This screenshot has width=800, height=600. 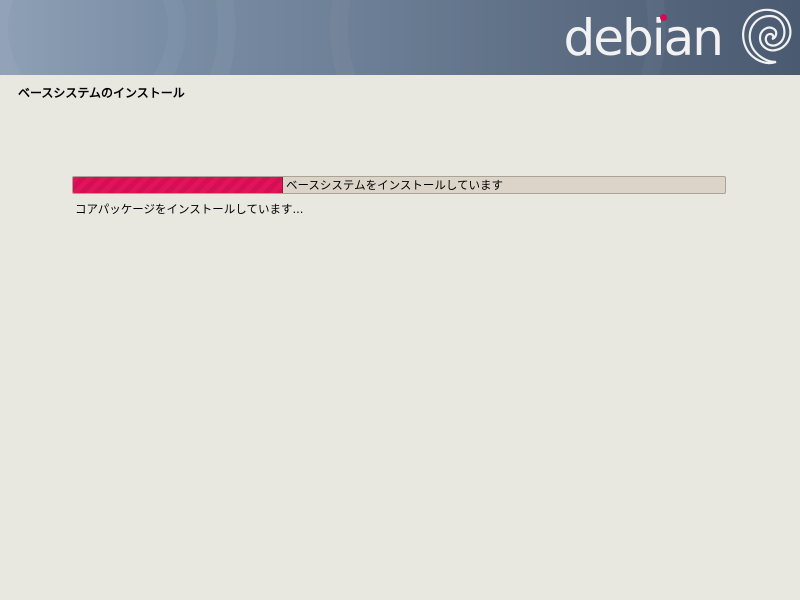 I want to click on install-progress-bar: ベースシステムをインストールしています, so click(x=399, y=185).